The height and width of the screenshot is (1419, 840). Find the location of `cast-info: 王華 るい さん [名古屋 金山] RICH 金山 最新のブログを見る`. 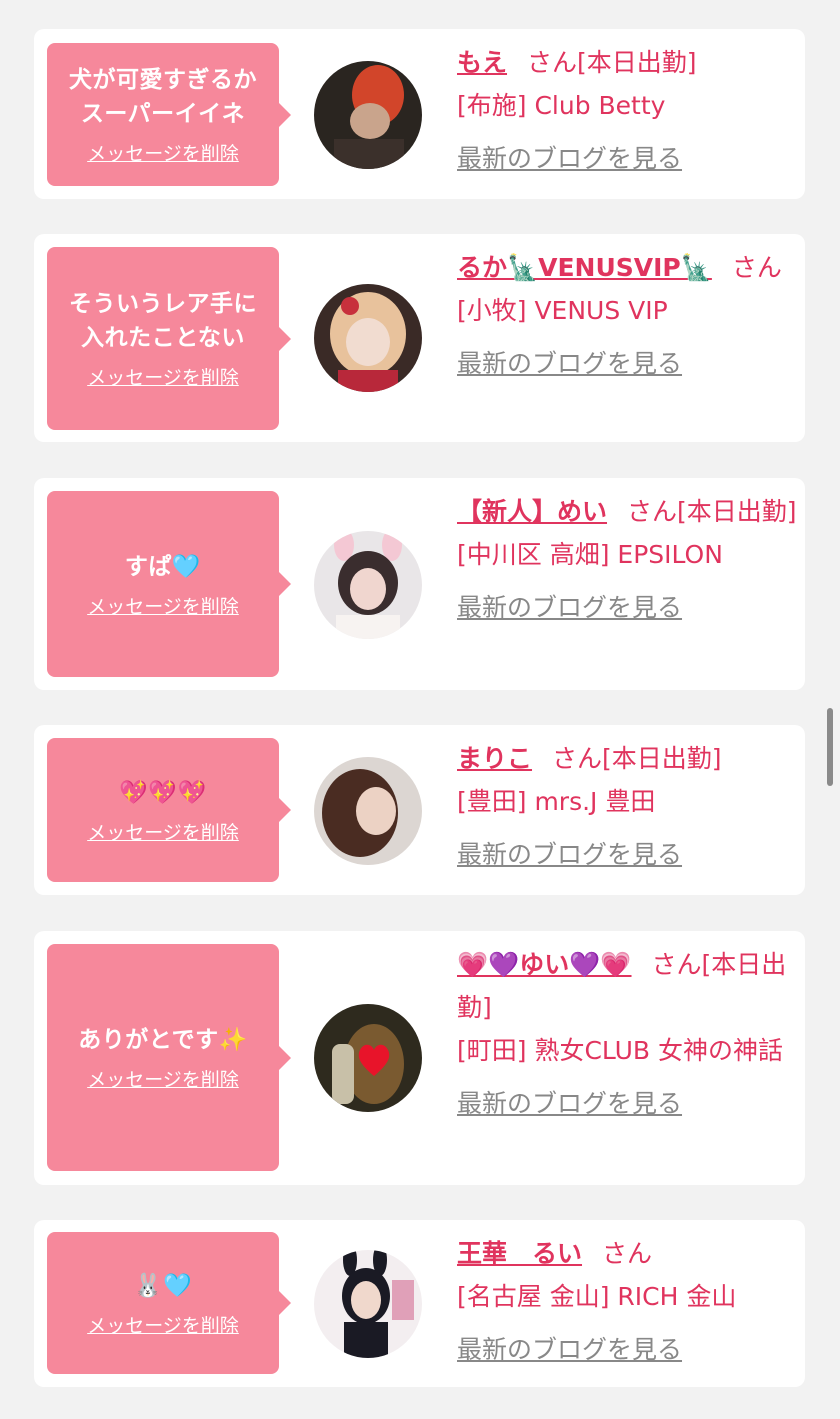

cast-info: 王華 るい さん [名古屋 金山] RICH 金山 最新のブログを見る is located at coordinates (627, 1301).